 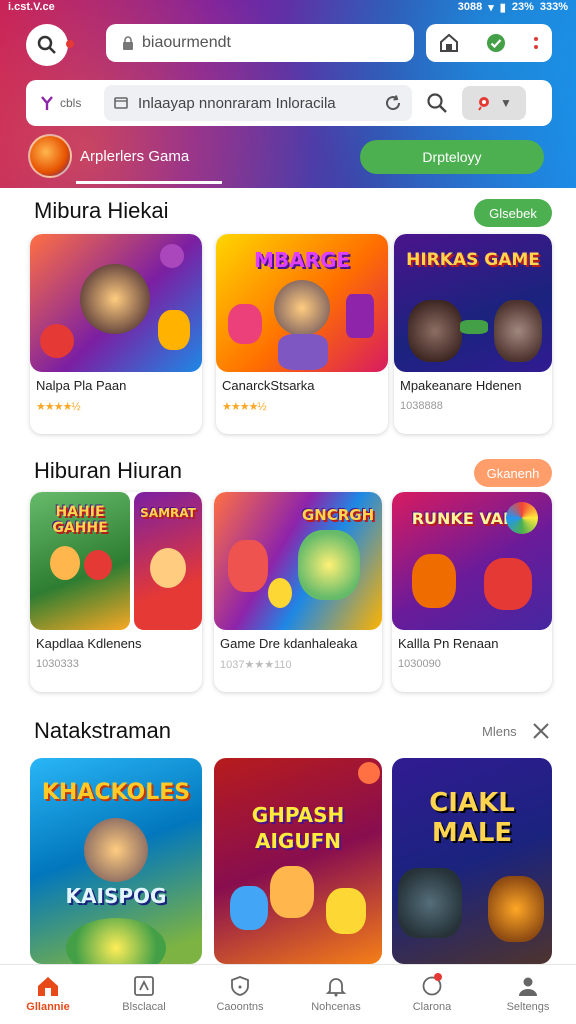 I want to click on section1-title: Mibura Hiekai, so click(x=101, y=210).